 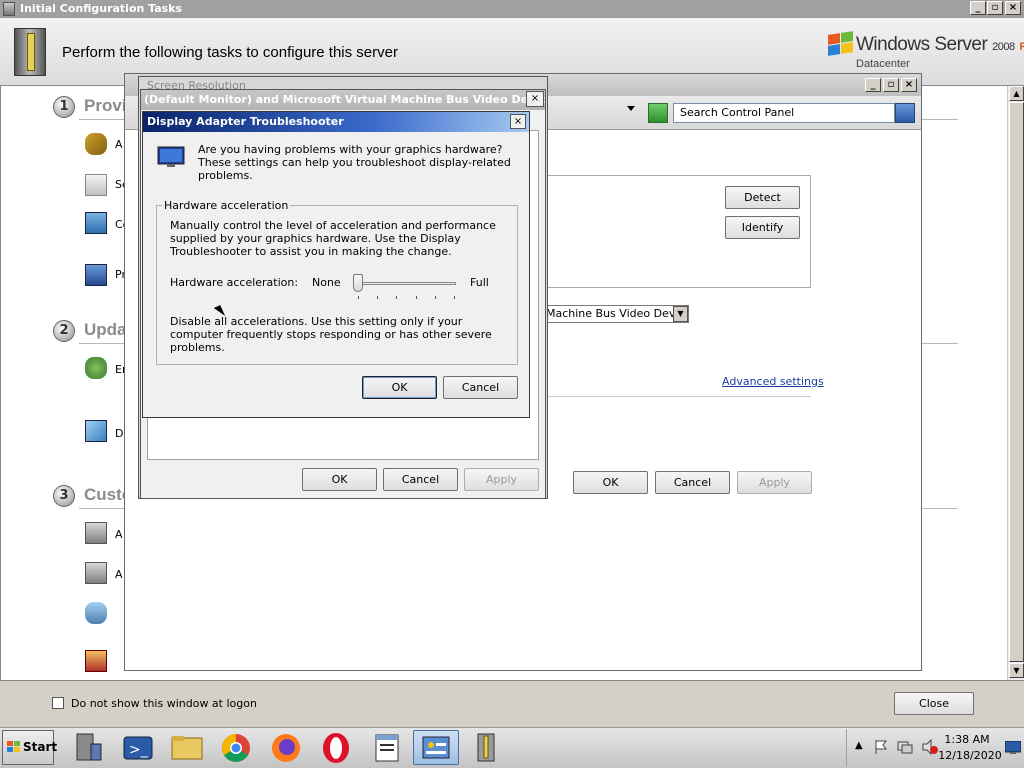 I want to click on show-desktop-icon, so click(x=1013, y=748).